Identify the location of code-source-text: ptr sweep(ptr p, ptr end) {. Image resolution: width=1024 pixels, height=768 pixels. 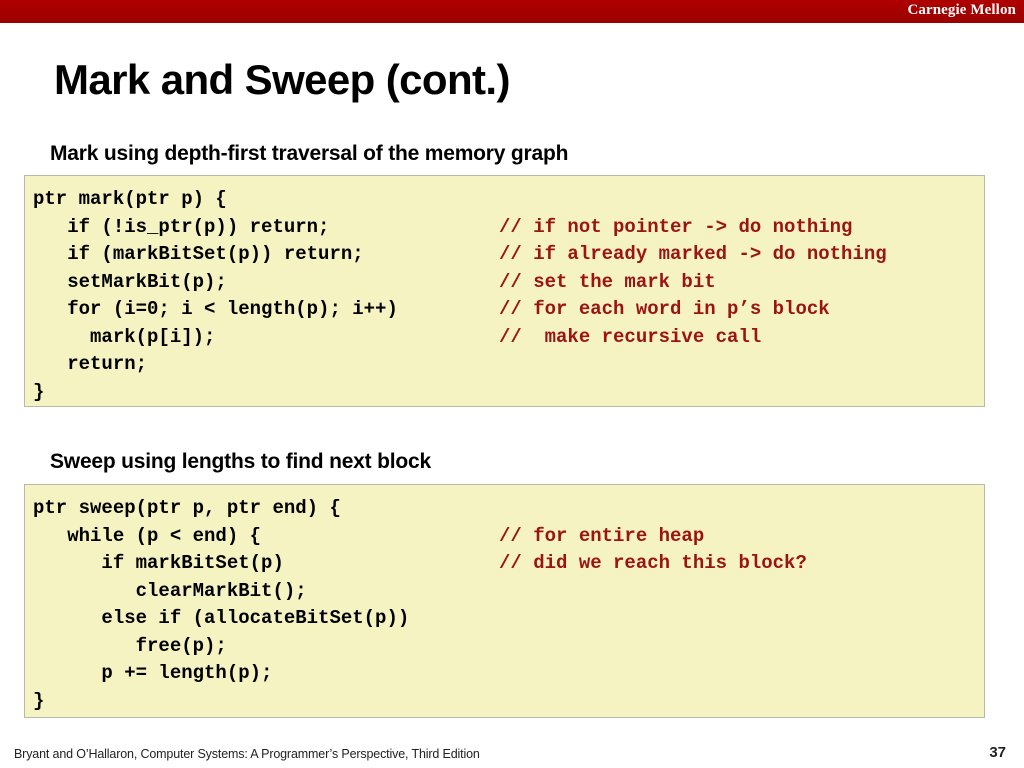
(187, 508).